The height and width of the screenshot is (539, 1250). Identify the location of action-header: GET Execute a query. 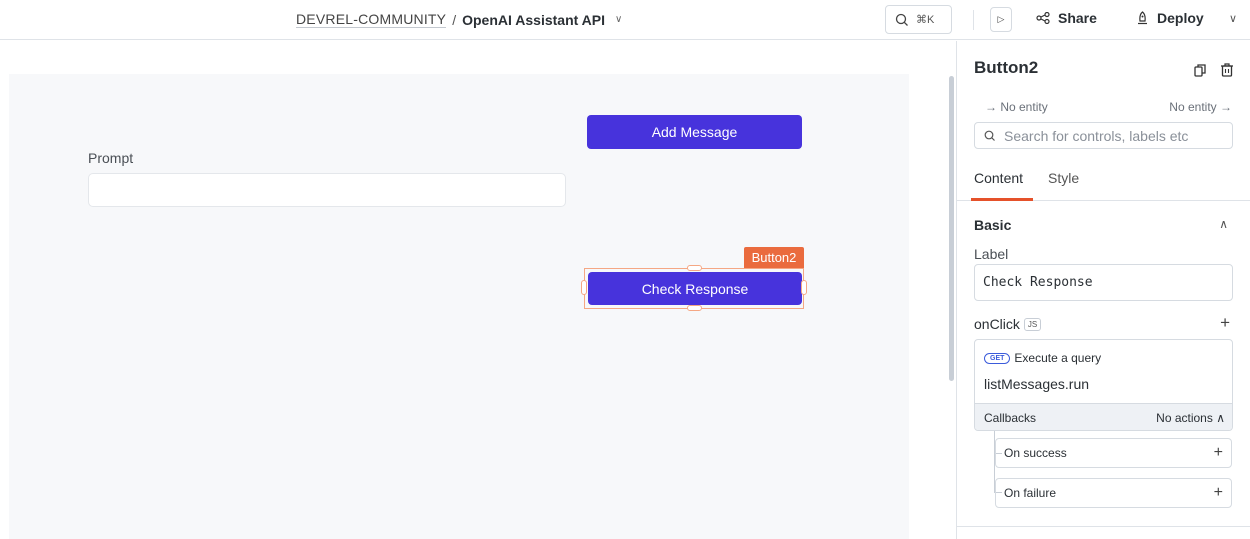
(1042, 358).